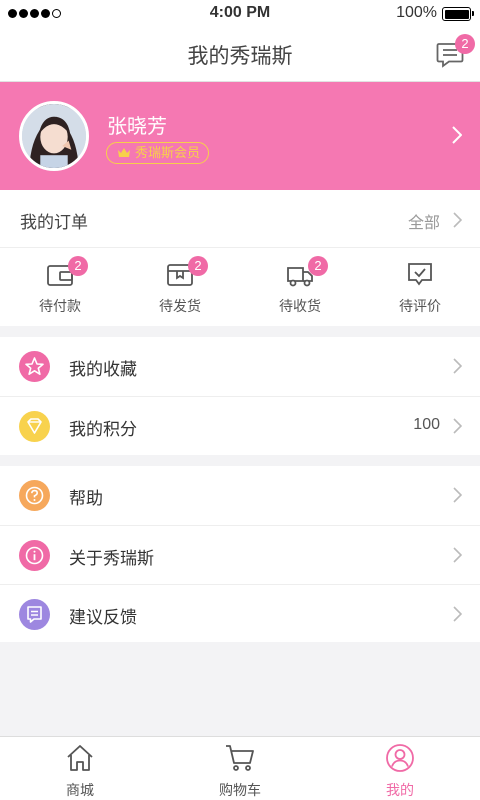 The width and height of the screenshot is (480, 800). I want to click on crown-icon, so click(124, 152).